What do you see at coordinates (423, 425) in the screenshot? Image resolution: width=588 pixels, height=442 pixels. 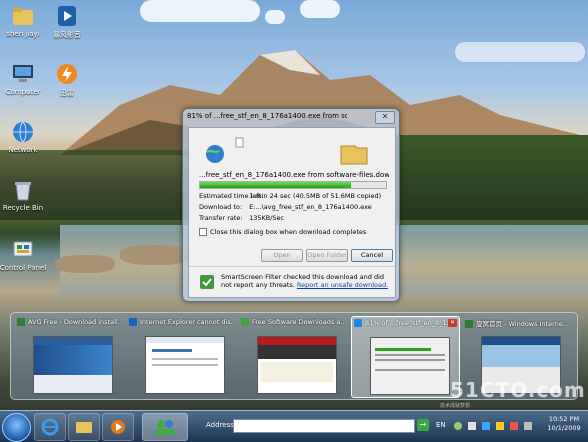 I see `go-arrow-icon: →` at bounding box center [423, 425].